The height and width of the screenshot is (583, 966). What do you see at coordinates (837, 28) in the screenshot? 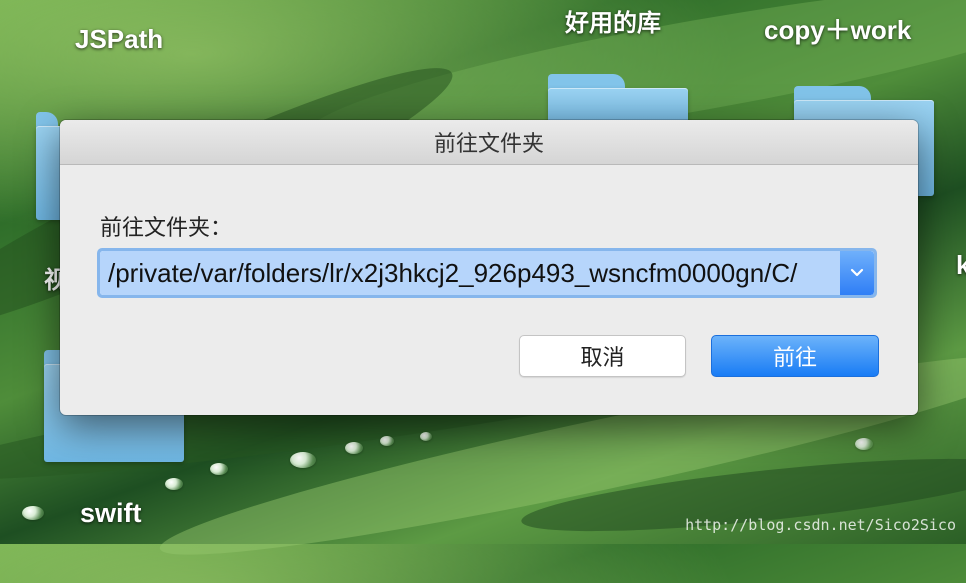
I see `desktop-label-copywork: copy＋work` at bounding box center [837, 28].